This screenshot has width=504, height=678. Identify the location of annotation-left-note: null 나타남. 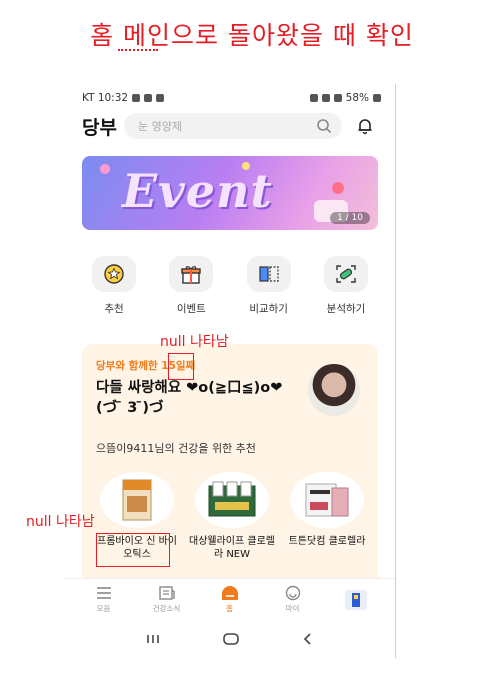
(60, 522).